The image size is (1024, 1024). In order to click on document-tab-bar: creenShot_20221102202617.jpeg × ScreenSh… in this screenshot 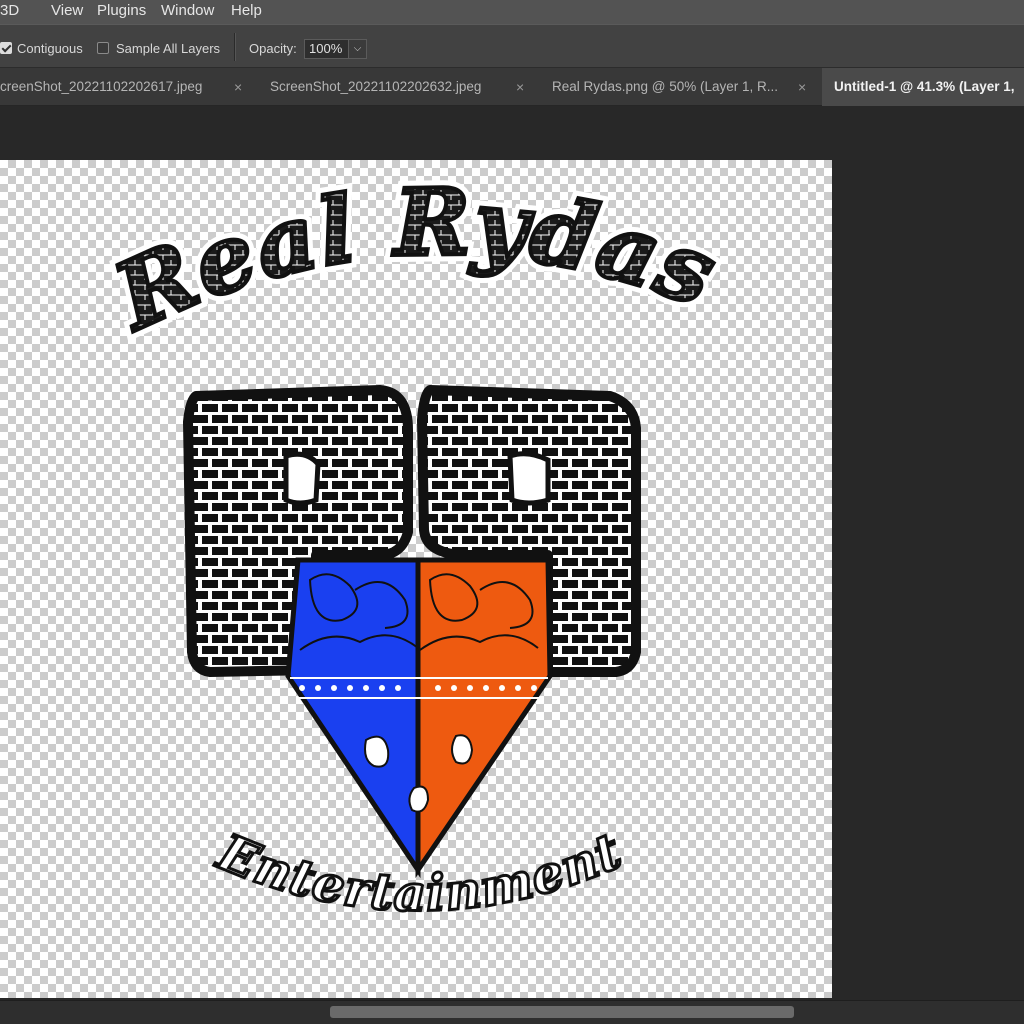, I will do `click(512, 87)`.